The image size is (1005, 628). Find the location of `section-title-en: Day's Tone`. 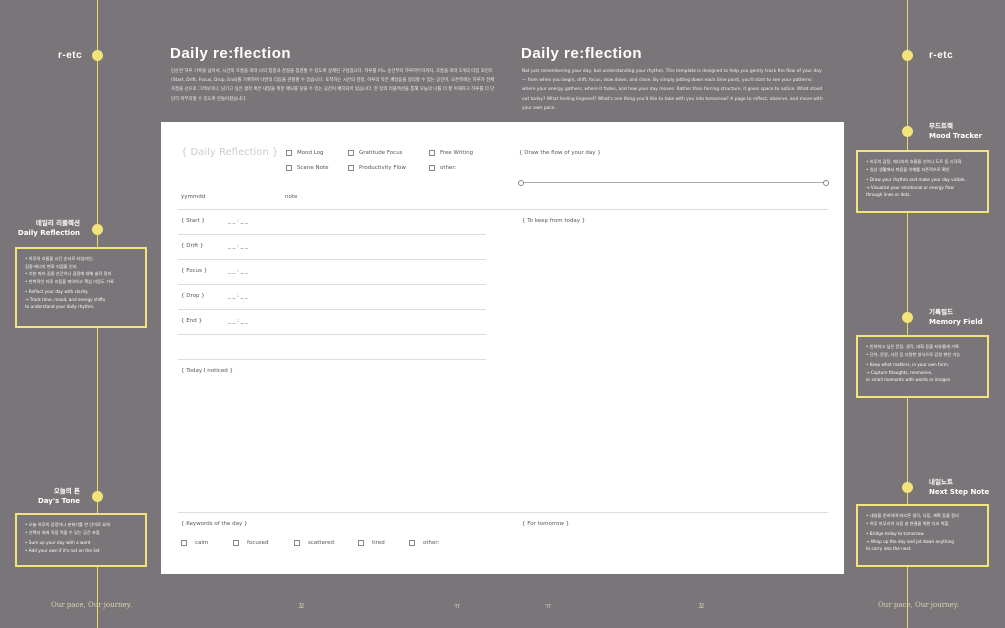

section-title-en: Day's Tone is located at coordinates (58, 501).